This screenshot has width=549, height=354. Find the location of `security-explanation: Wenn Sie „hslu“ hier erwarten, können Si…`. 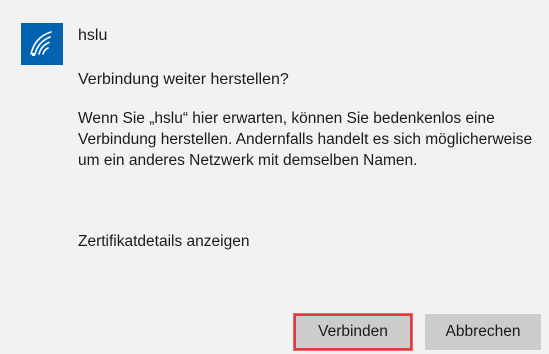

security-explanation: Wenn Sie „hslu“ hier erwarten, können Si… is located at coordinates (305, 139).